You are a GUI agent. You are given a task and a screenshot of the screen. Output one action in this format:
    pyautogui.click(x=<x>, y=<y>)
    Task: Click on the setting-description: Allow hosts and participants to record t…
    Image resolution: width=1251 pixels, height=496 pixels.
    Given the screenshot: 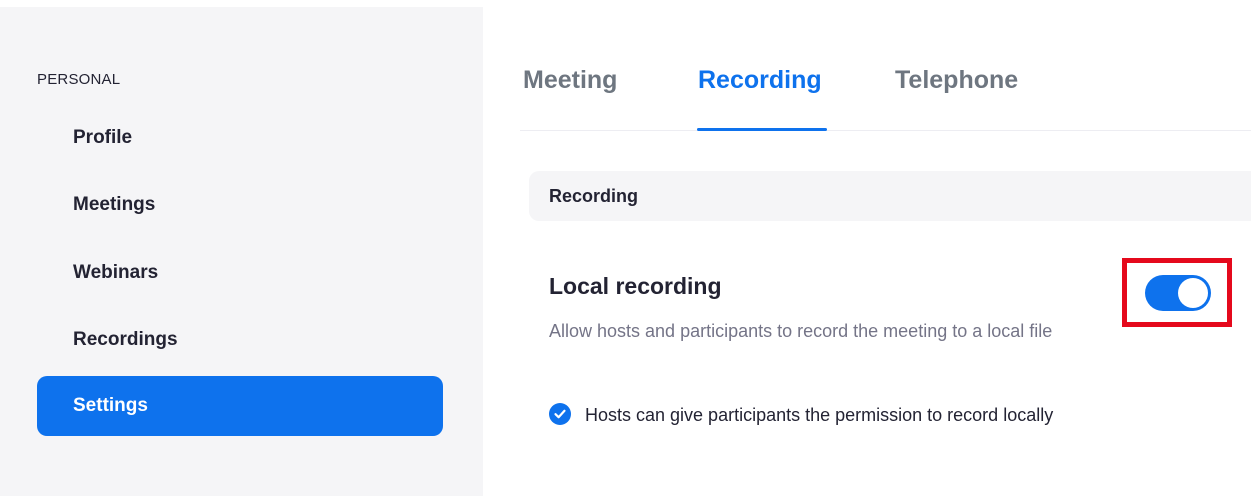 What is the action you would take?
    pyautogui.click(x=801, y=331)
    